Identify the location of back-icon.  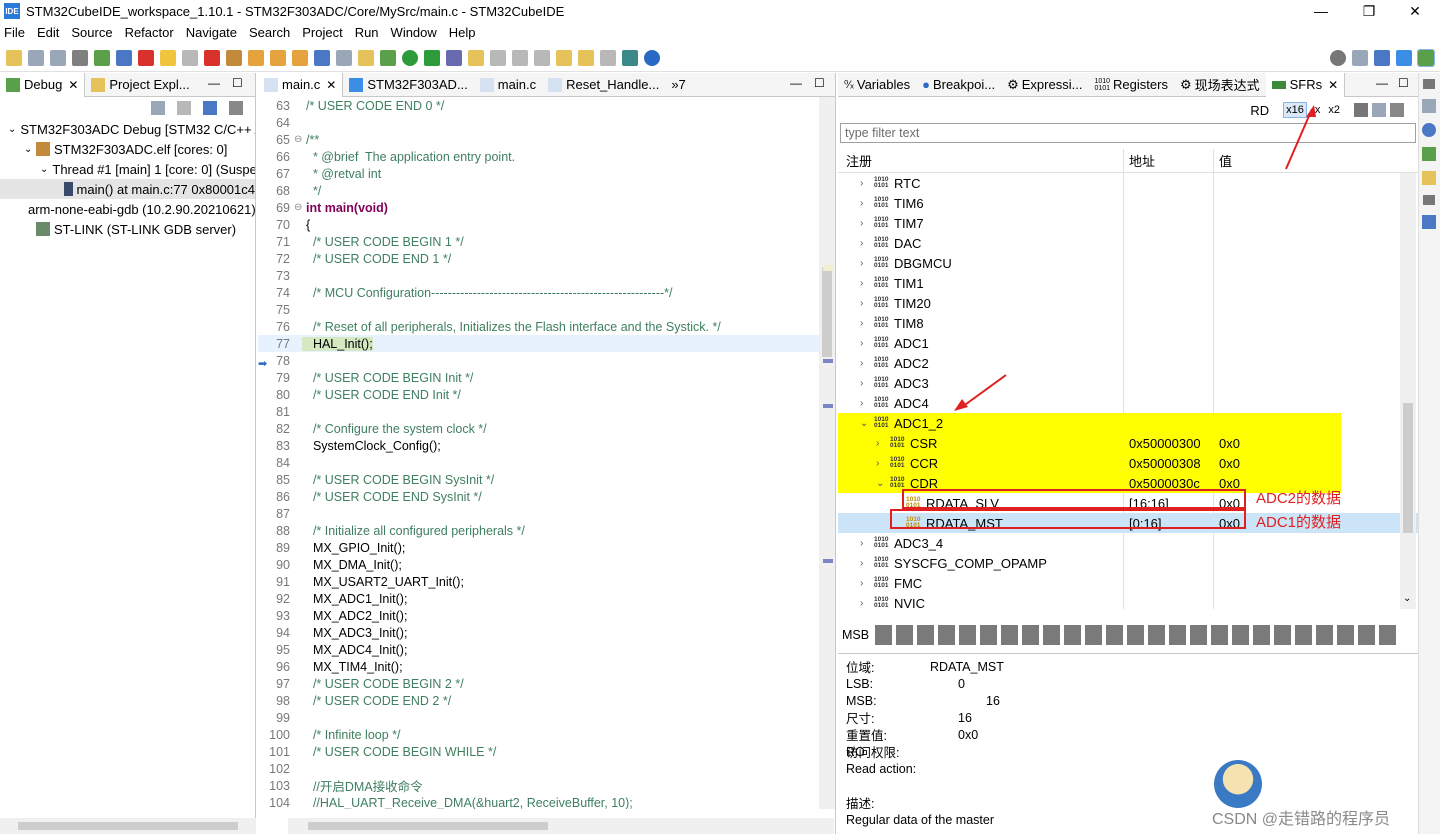
(586, 57).